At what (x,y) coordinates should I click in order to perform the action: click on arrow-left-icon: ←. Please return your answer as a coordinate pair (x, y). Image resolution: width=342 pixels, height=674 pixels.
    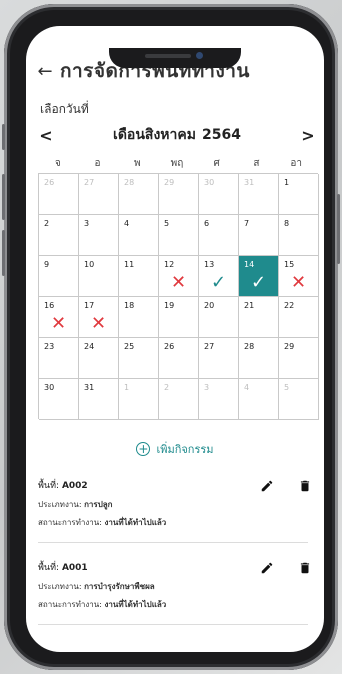
    Looking at the image, I should click on (45, 71).